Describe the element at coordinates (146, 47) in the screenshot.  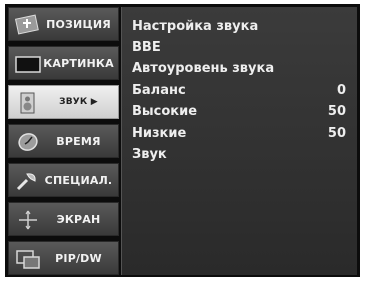
I see `menu-item-label: BBE` at that location.